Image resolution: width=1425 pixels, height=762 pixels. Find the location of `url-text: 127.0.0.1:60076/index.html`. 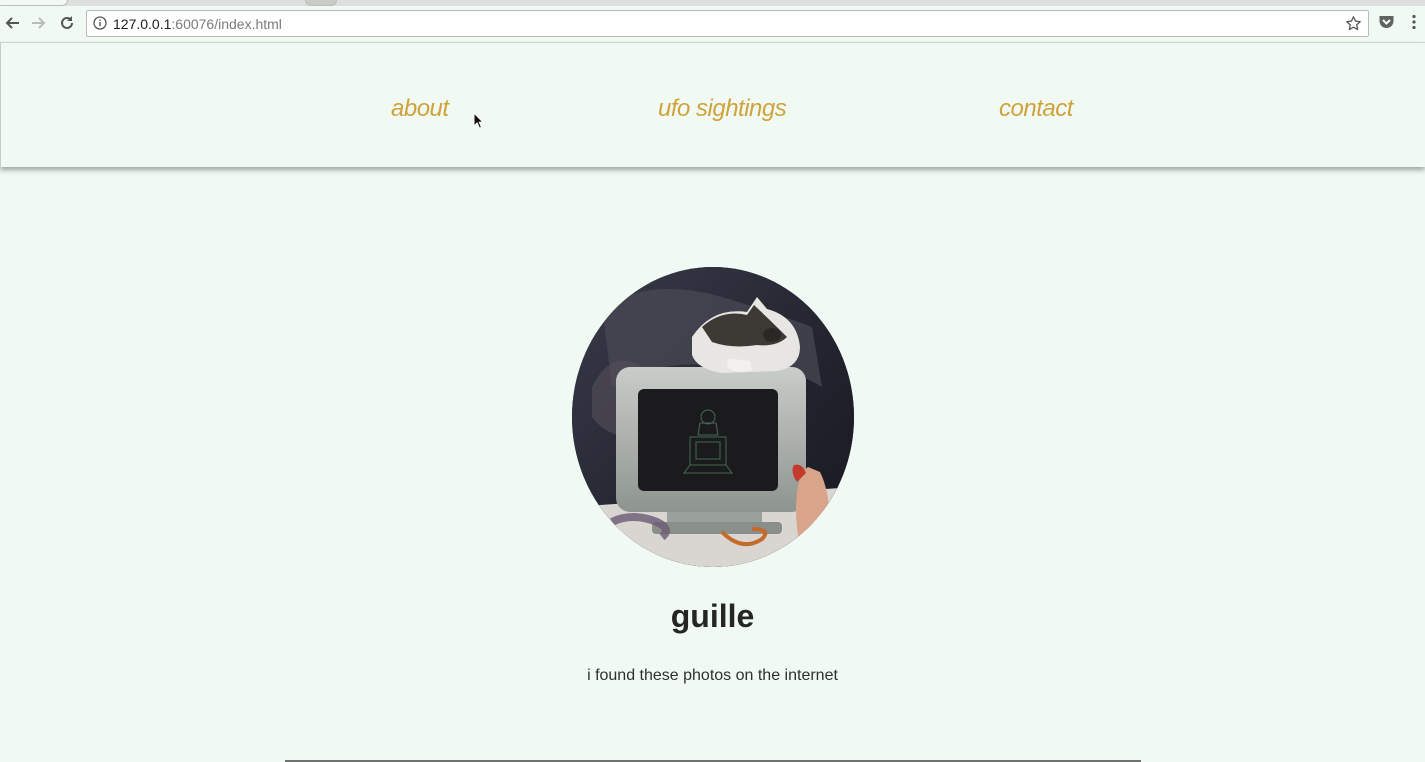

url-text: 127.0.0.1:60076/index.html is located at coordinates (197, 24).